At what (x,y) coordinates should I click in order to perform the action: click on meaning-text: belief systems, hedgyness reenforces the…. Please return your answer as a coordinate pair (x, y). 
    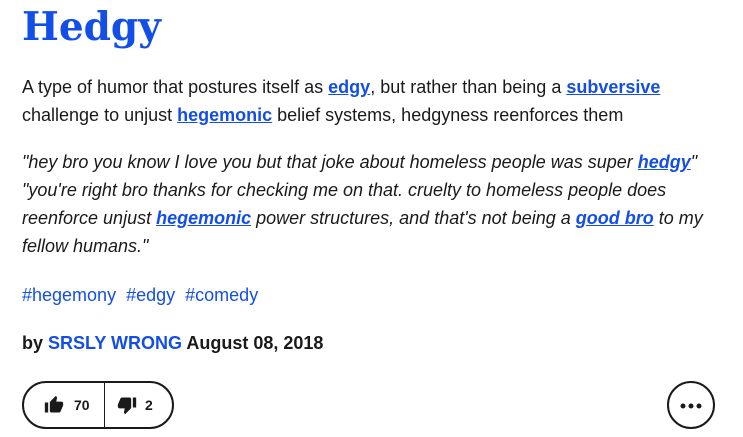
    Looking at the image, I should click on (448, 115).